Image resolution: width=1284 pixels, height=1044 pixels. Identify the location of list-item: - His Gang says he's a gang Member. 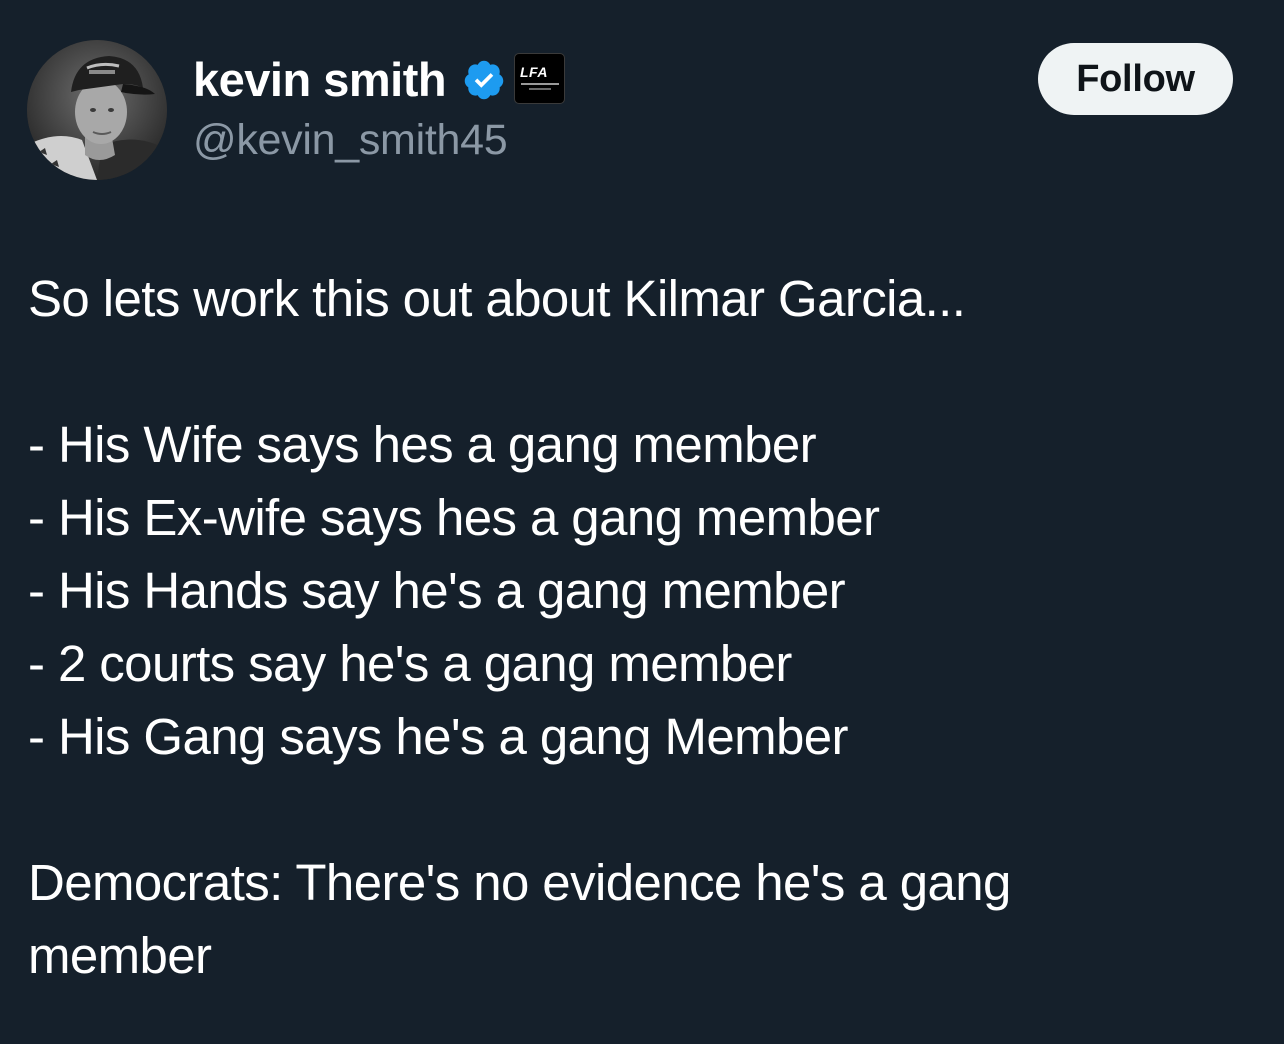
(438, 736).